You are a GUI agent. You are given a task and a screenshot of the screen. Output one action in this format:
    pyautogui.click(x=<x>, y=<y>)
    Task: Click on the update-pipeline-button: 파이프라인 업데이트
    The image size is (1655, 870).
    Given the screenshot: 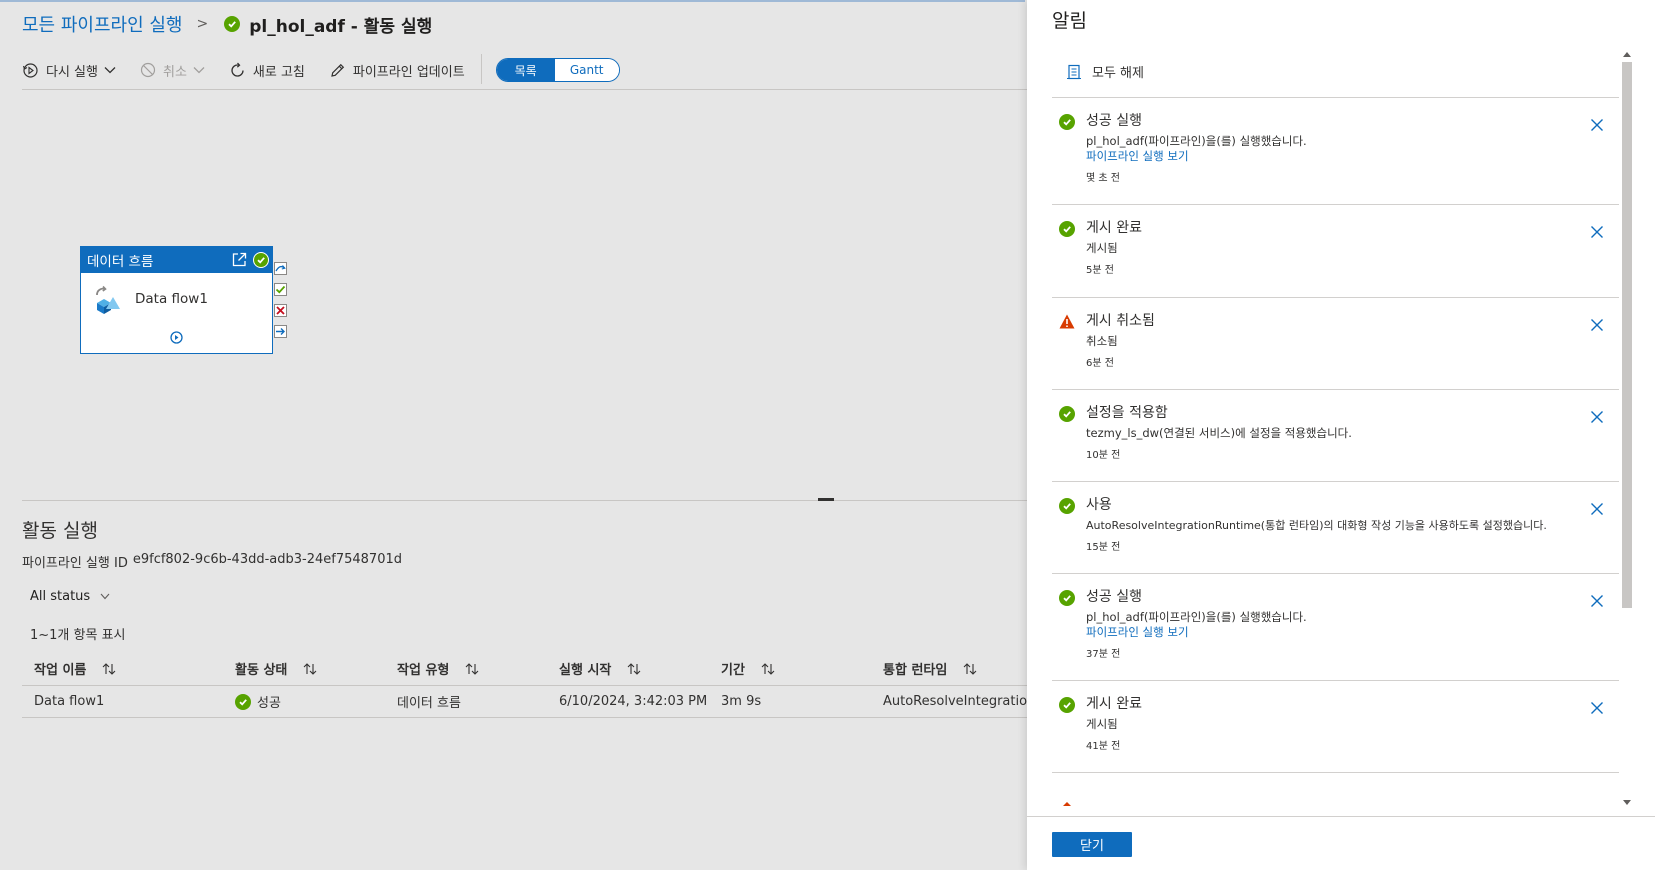 What is the action you would take?
    pyautogui.click(x=397, y=70)
    